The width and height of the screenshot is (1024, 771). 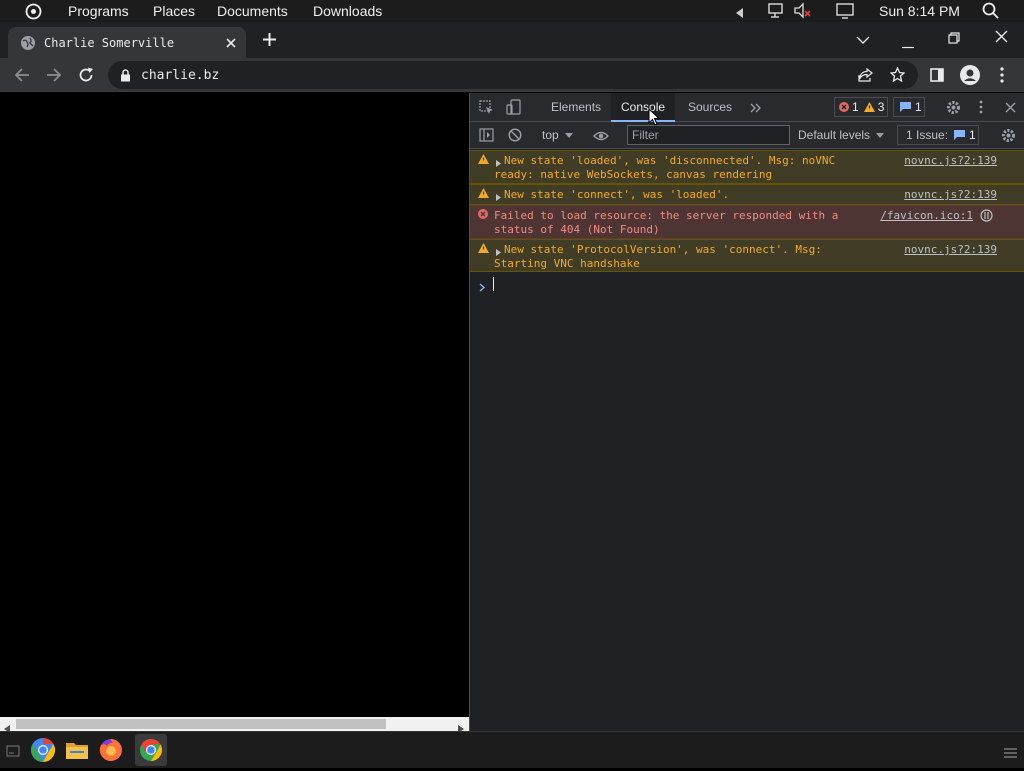 I want to click on network-request-icon, so click(x=986, y=217).